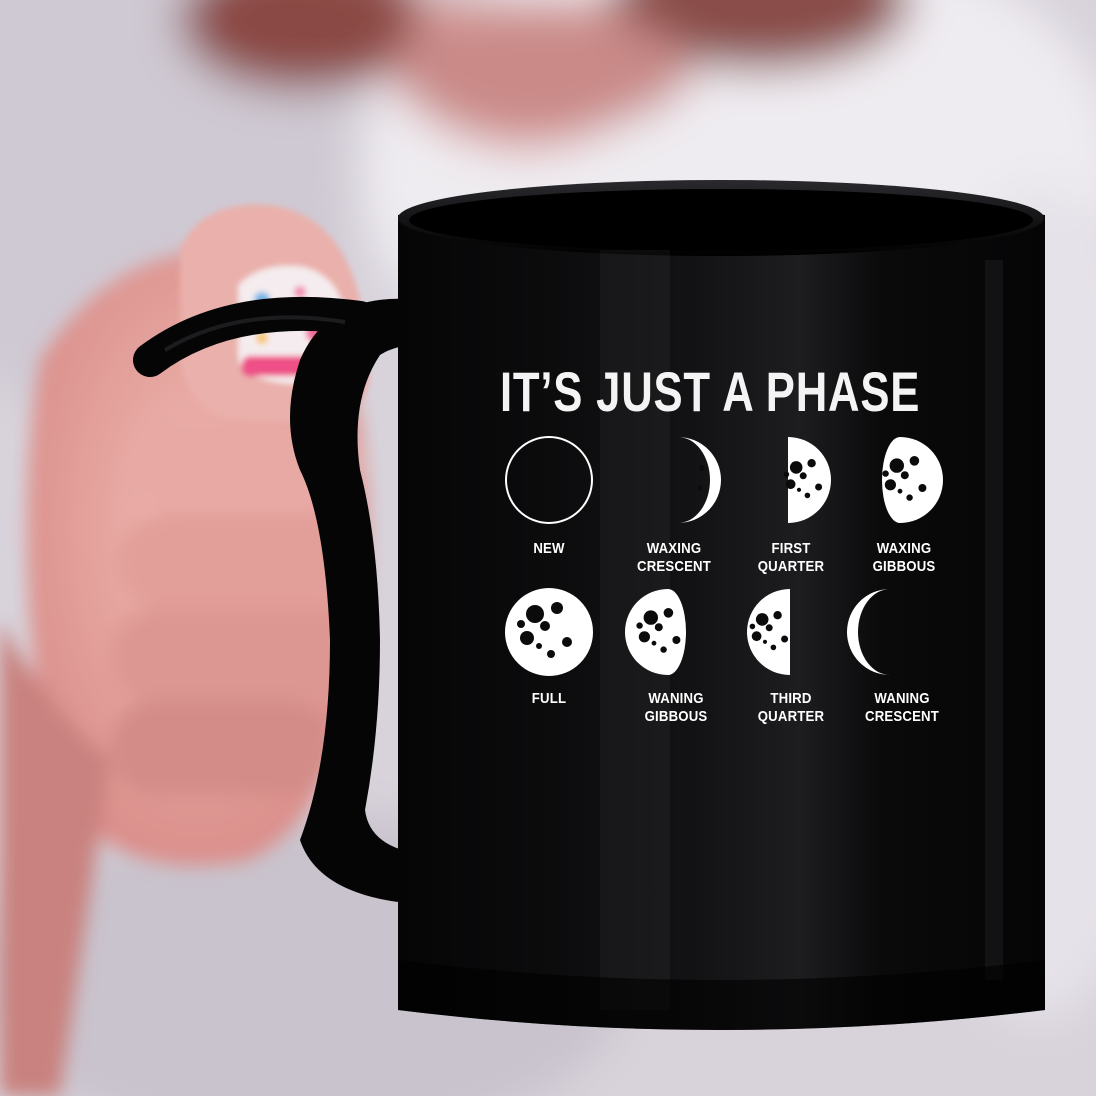 The width and height of the screenshot is (1096, 1096). Describe the element at coordinates (902, 707) in the screenshot. I see `phase-label-waning-crescent: WANING CRESCENT` at that location.